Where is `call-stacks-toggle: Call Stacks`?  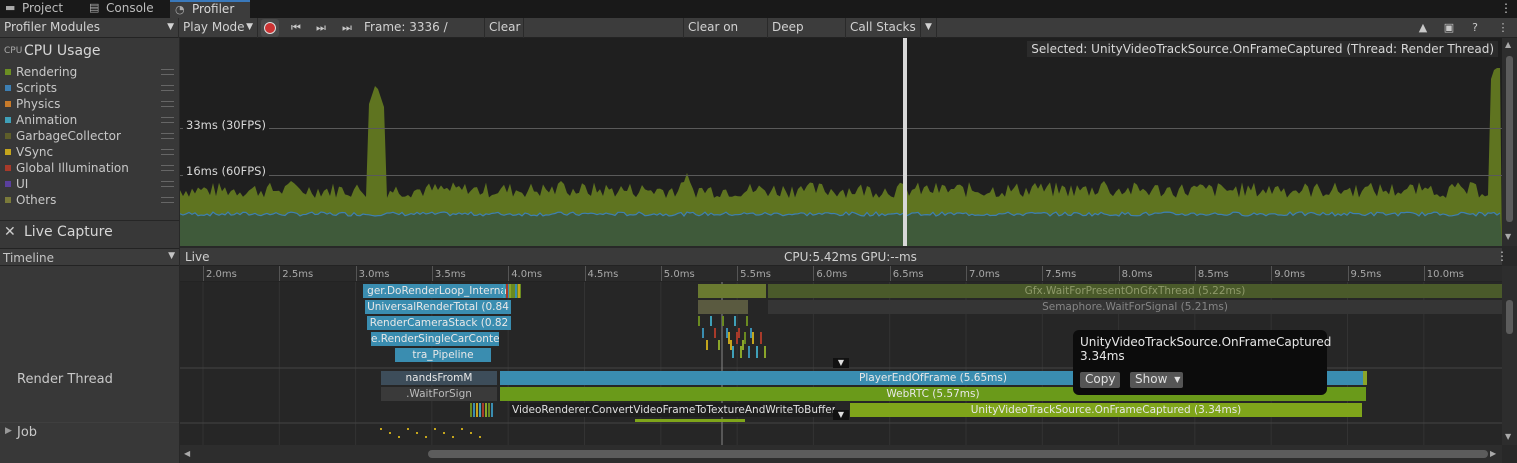
call-stacks-toggle: Call Stacks is located at coordinates (883, 28).